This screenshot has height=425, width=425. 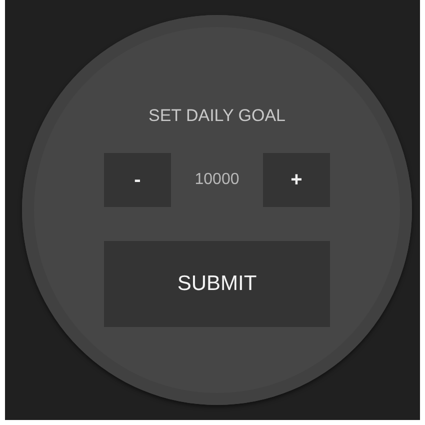 What do you see at coordinates (137, 180) in the screenshot?
I see `decrement-button: -` at bounding box center [137, 180].